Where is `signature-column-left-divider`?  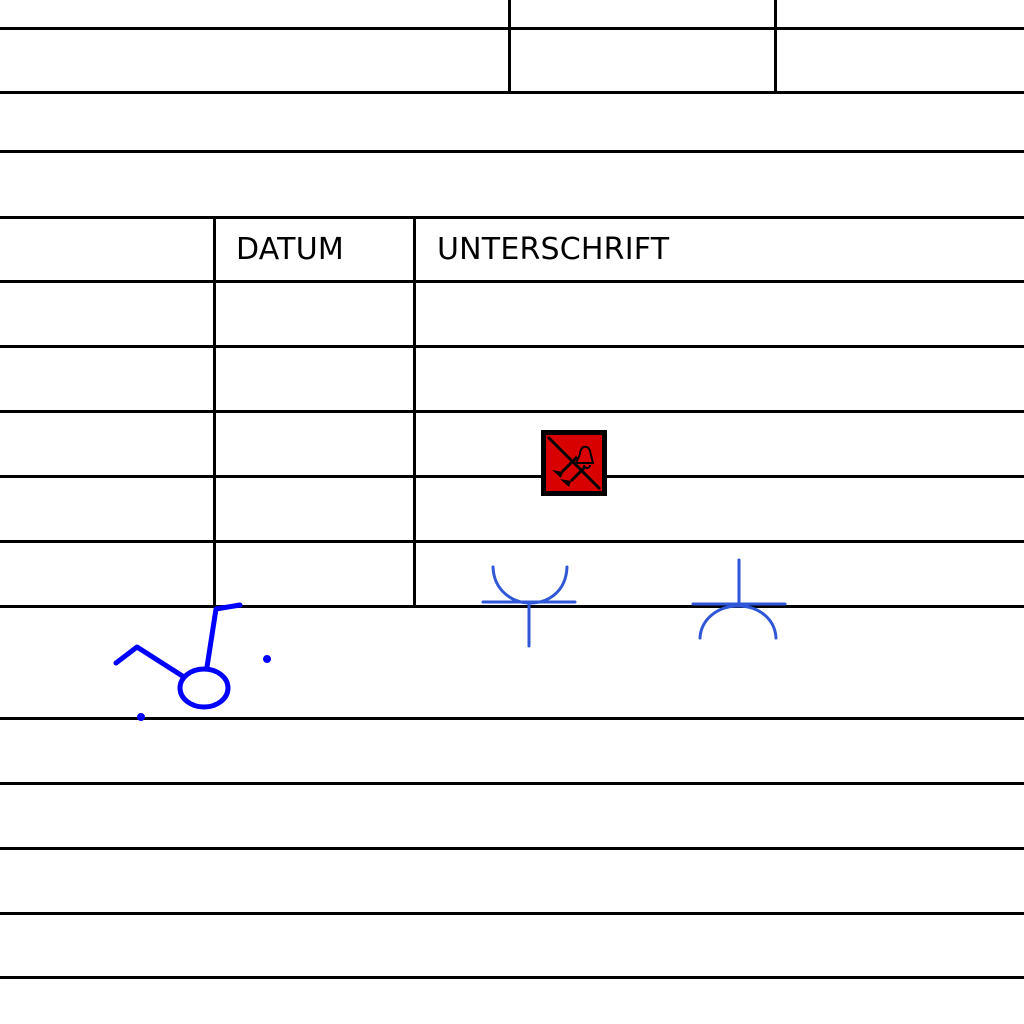
signature-column-left-divider is located at coordinates (414, 412).